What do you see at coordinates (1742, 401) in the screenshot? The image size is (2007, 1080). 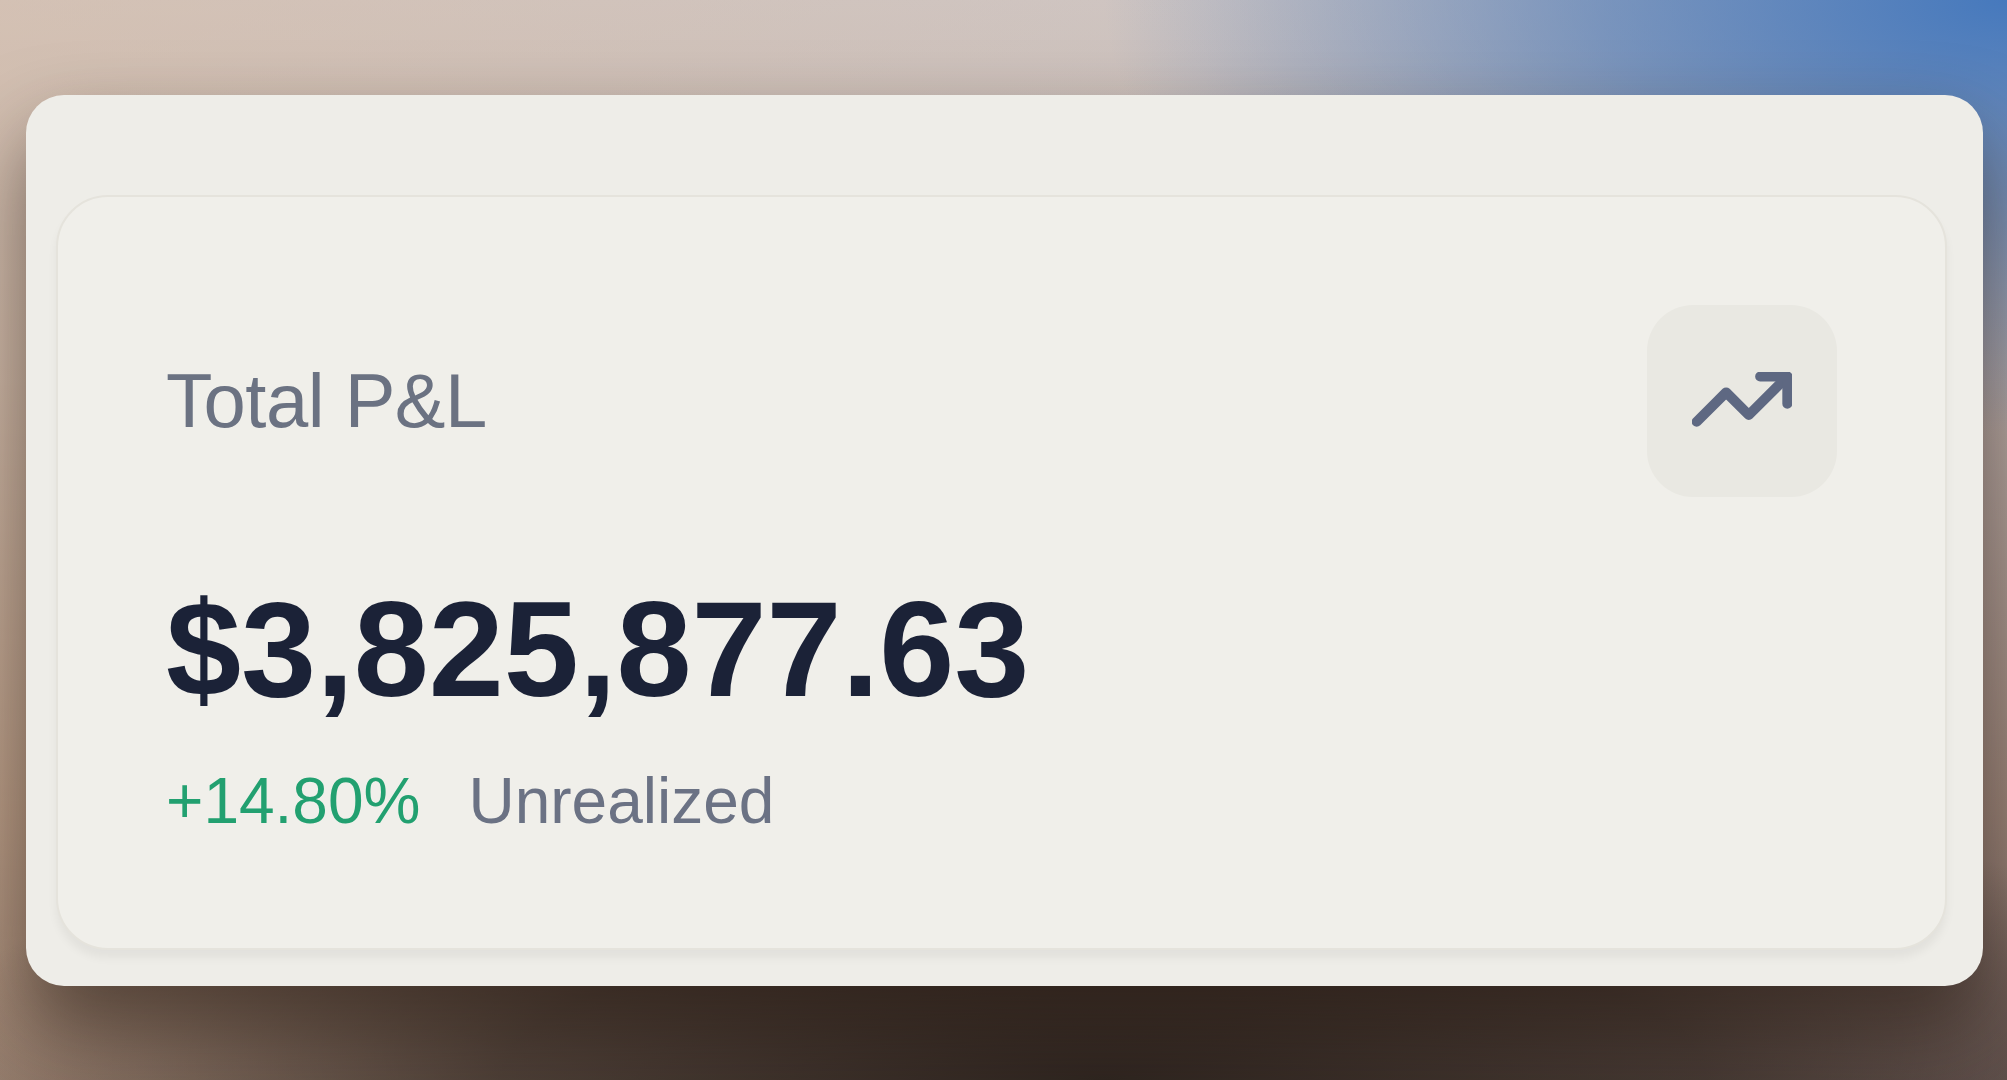 I see `trending-up-icon` at bounding box center [1742, 401].